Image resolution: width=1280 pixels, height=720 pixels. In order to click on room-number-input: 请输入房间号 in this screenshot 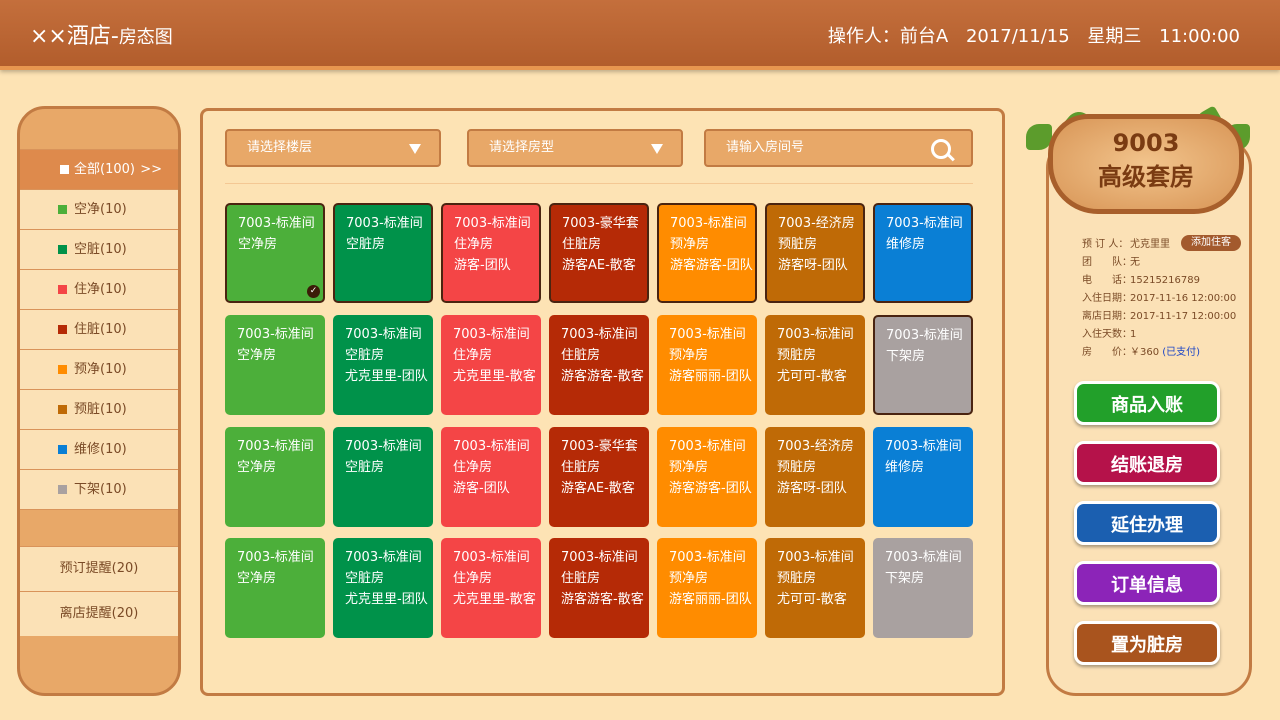, I will do `click(838, 148)`.